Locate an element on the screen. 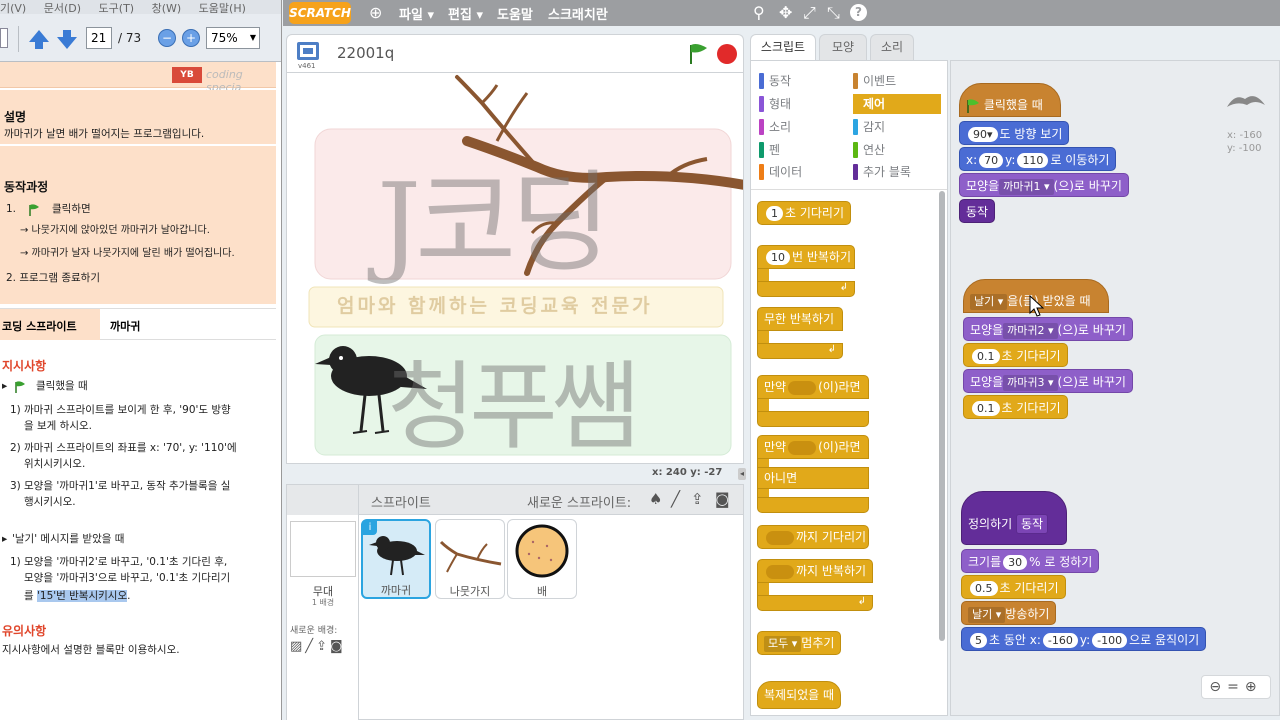 Image resolution: width=1280 pixels, height=720 pixels. block-custom-action: 동작 is located at coordinates (977, 211).